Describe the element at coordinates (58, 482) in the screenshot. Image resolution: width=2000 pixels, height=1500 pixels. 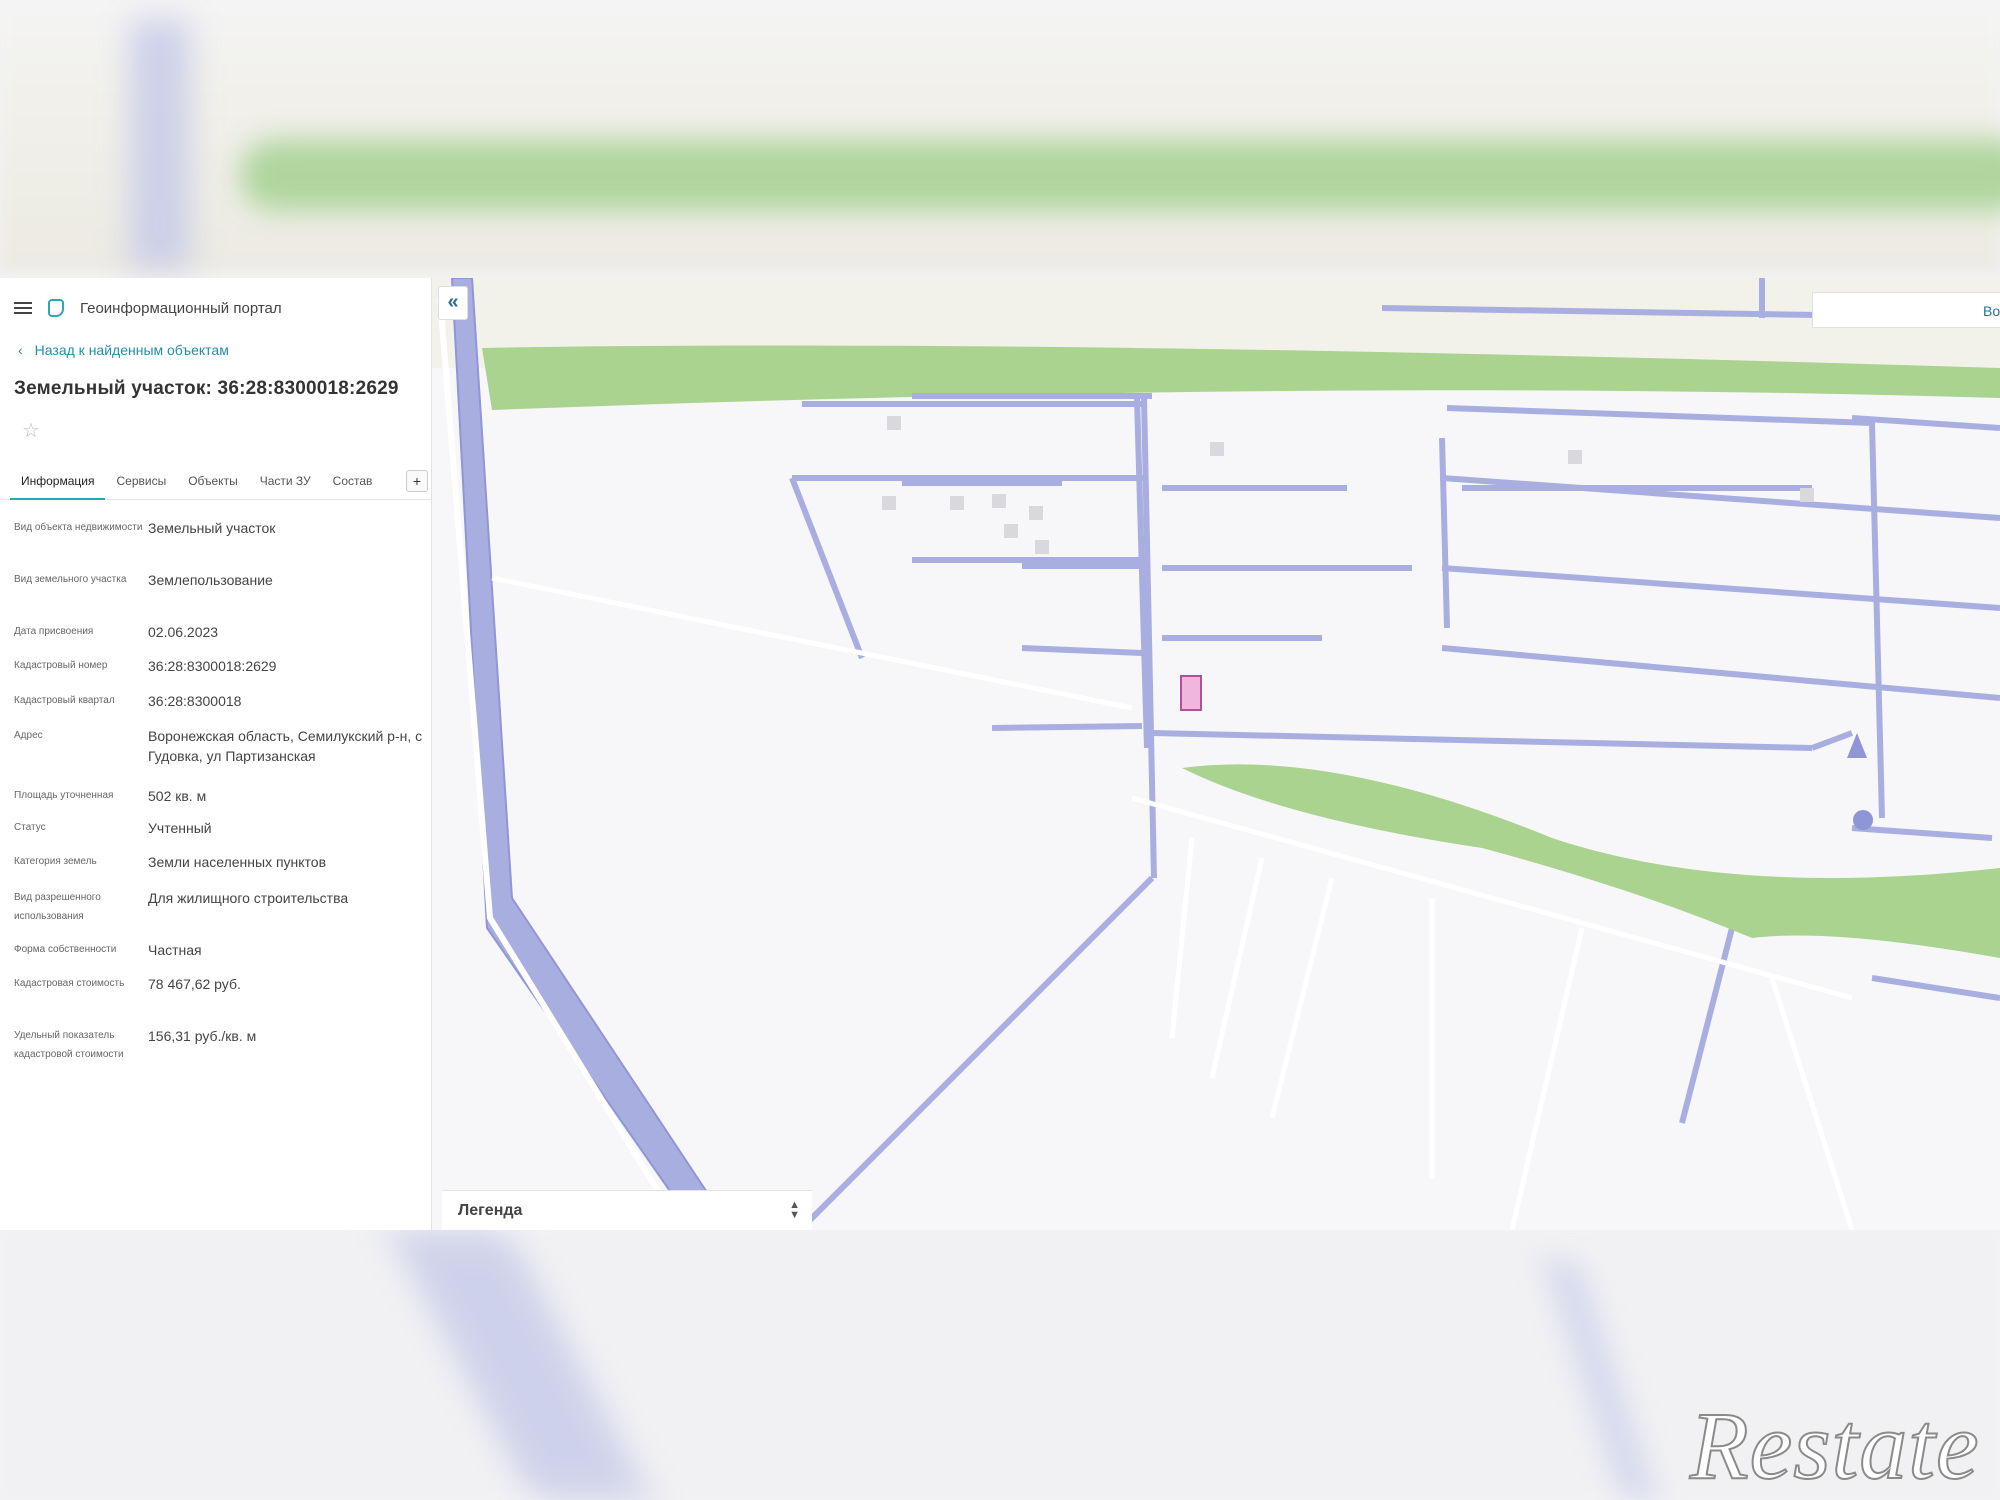
I see `tab-info: Информация` at that location.